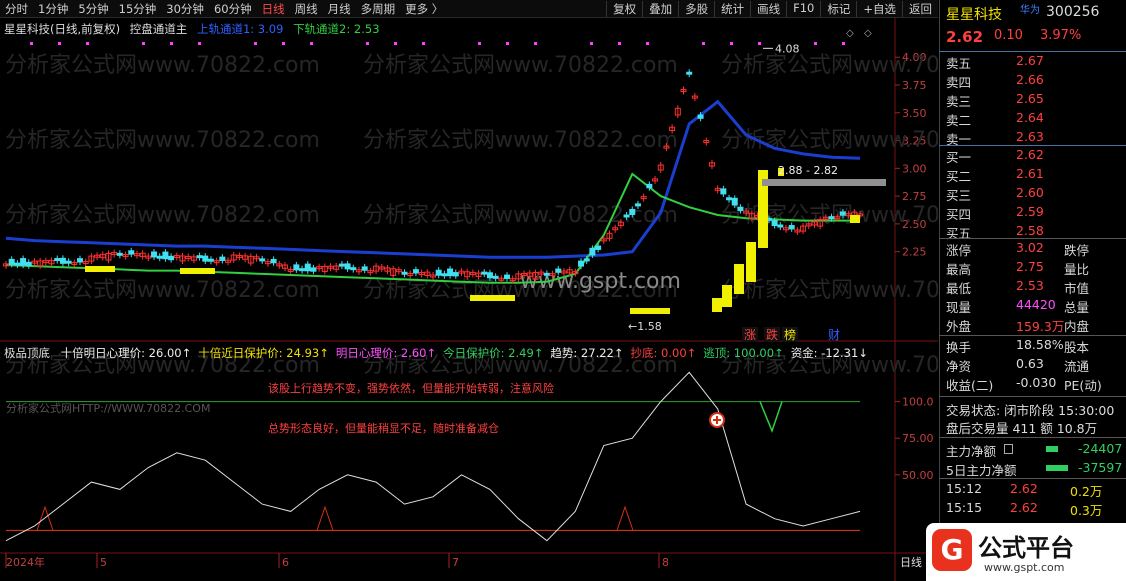 The image size is (1126, 581). Describe the element at coordinates (1036, 382) in the screenshot. I see `stat2-row-2-value: -0.030` at that location.